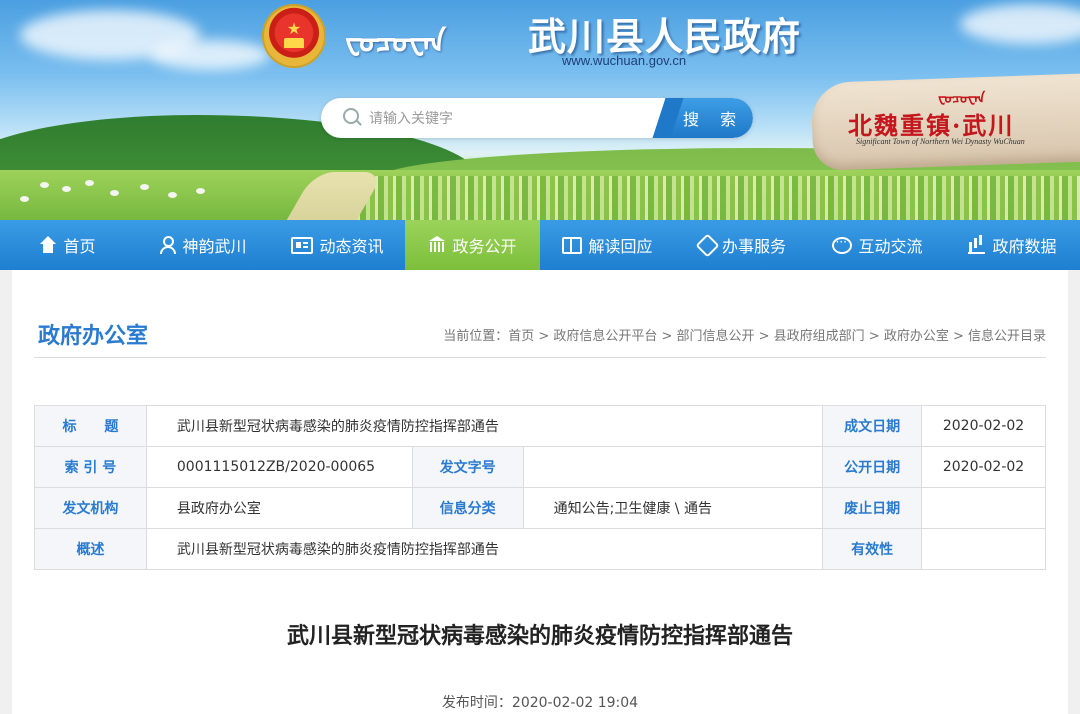 The width and height of the screenshot is (1080, 714). Describe the element at coordinates (351, 246) in the screenshot. I see `nav-label: 动态资讯` at that location.